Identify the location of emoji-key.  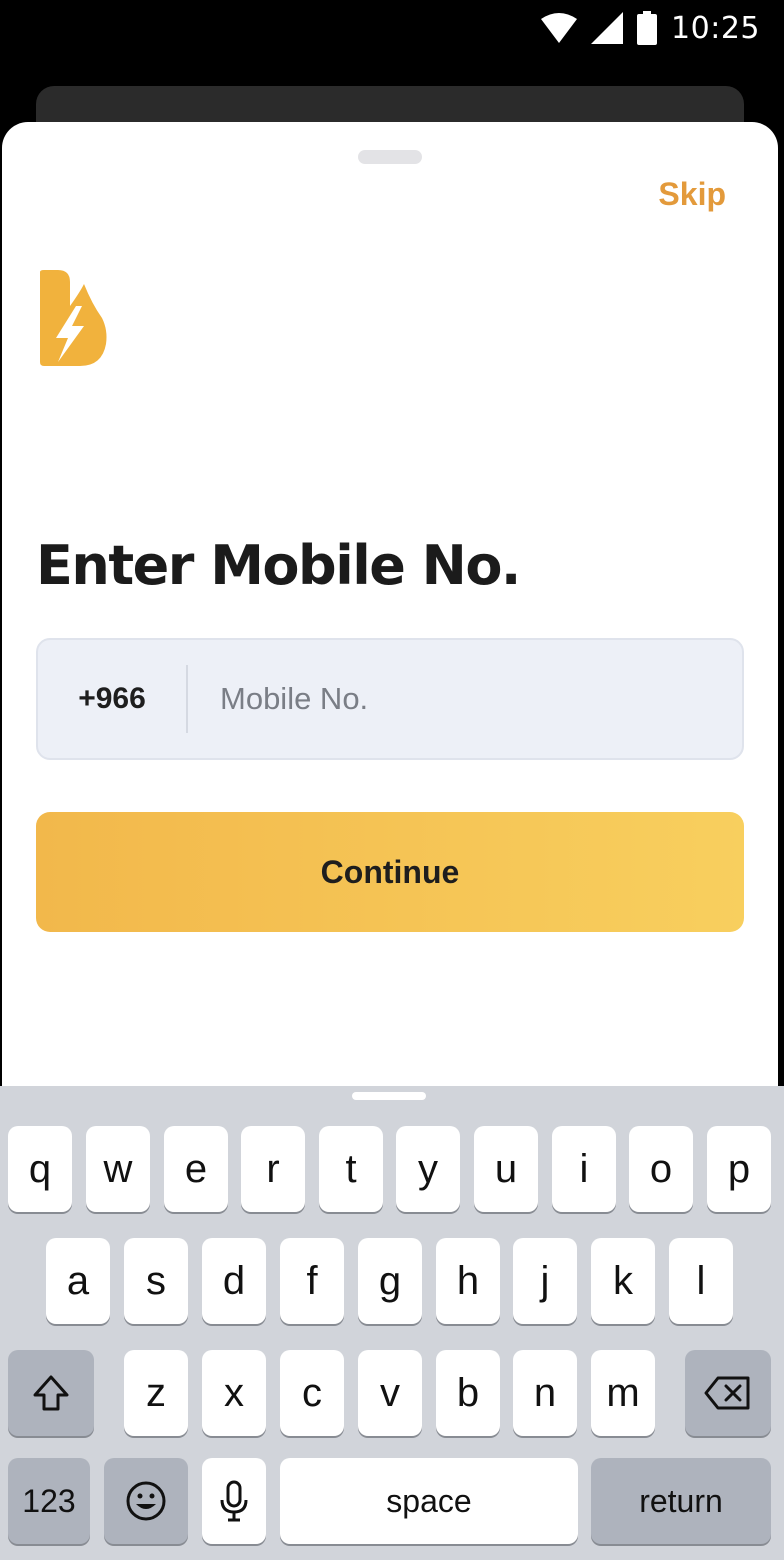
(146, 1501).